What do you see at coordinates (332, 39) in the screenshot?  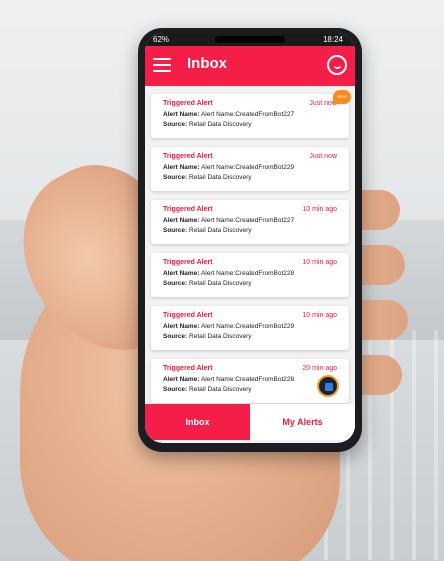 I see `status-time: 18:24` at bounding box center [332, 39].